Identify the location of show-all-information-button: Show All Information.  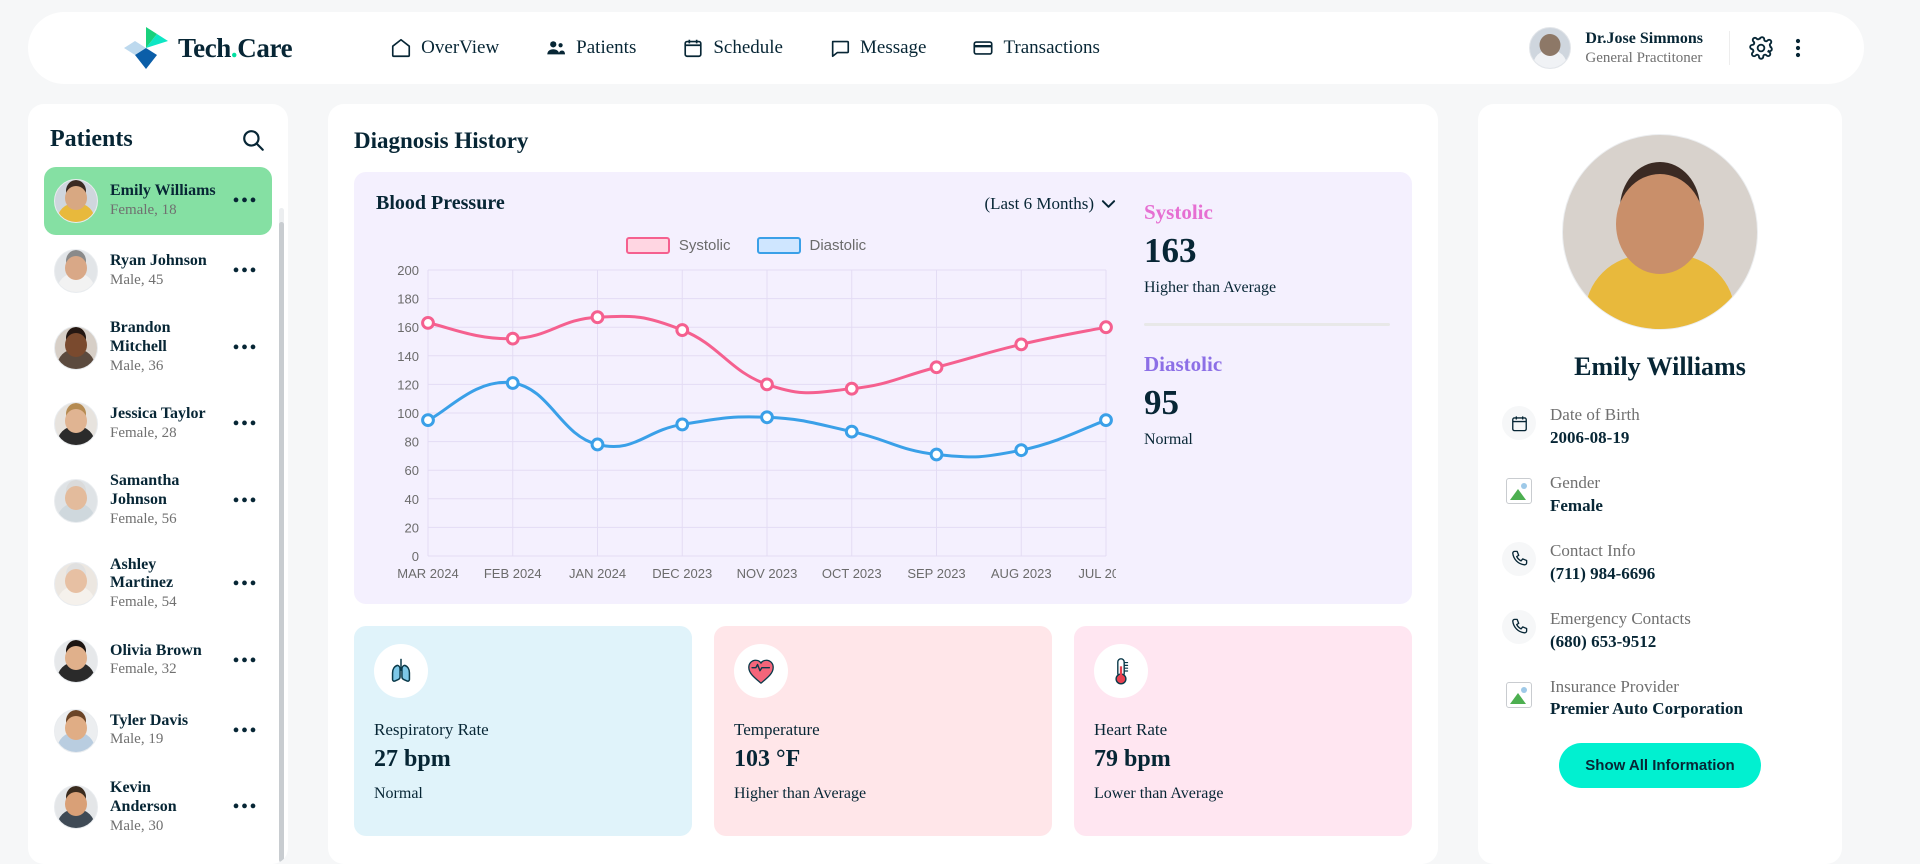
(1660, 766).